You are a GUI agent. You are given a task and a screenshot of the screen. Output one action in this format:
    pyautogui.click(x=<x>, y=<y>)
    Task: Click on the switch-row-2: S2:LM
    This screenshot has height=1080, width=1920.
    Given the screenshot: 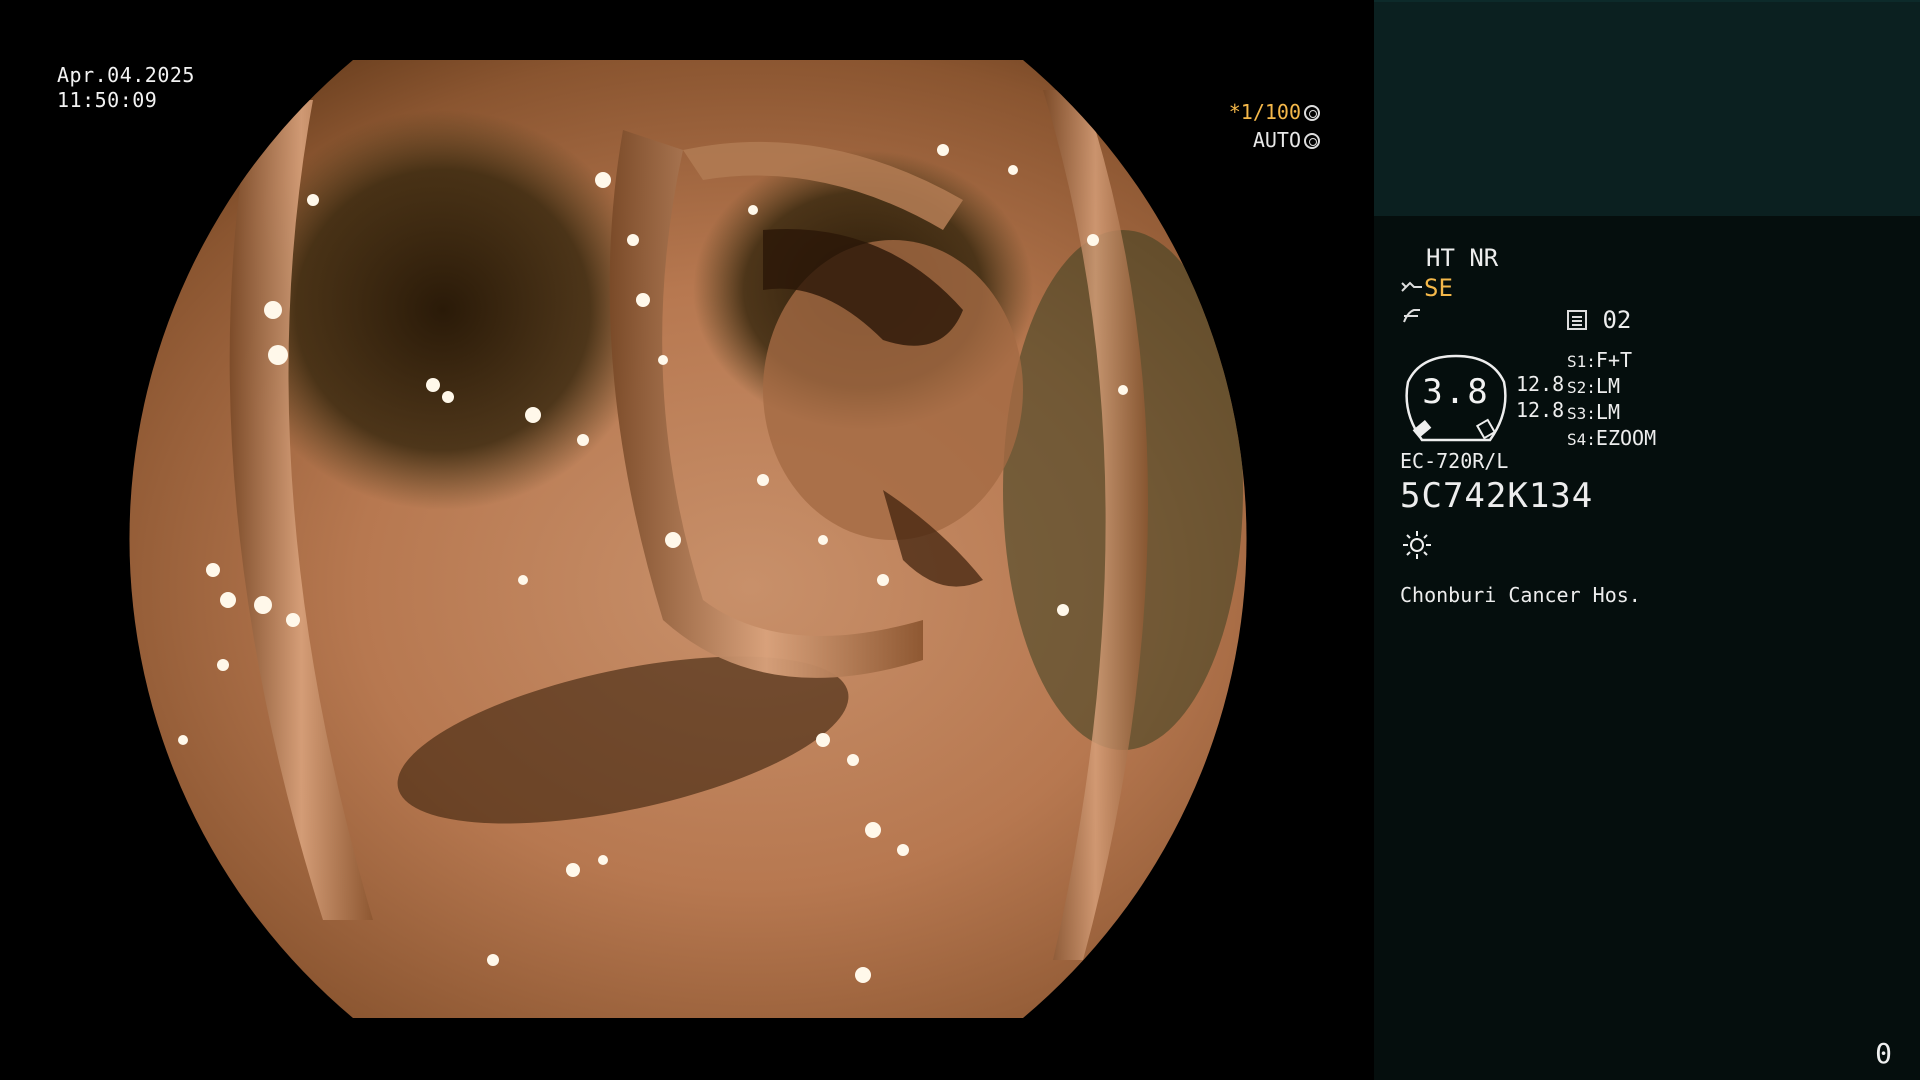 What is the action you would take?
    pyautogui.click(x=1593, y=386)
    